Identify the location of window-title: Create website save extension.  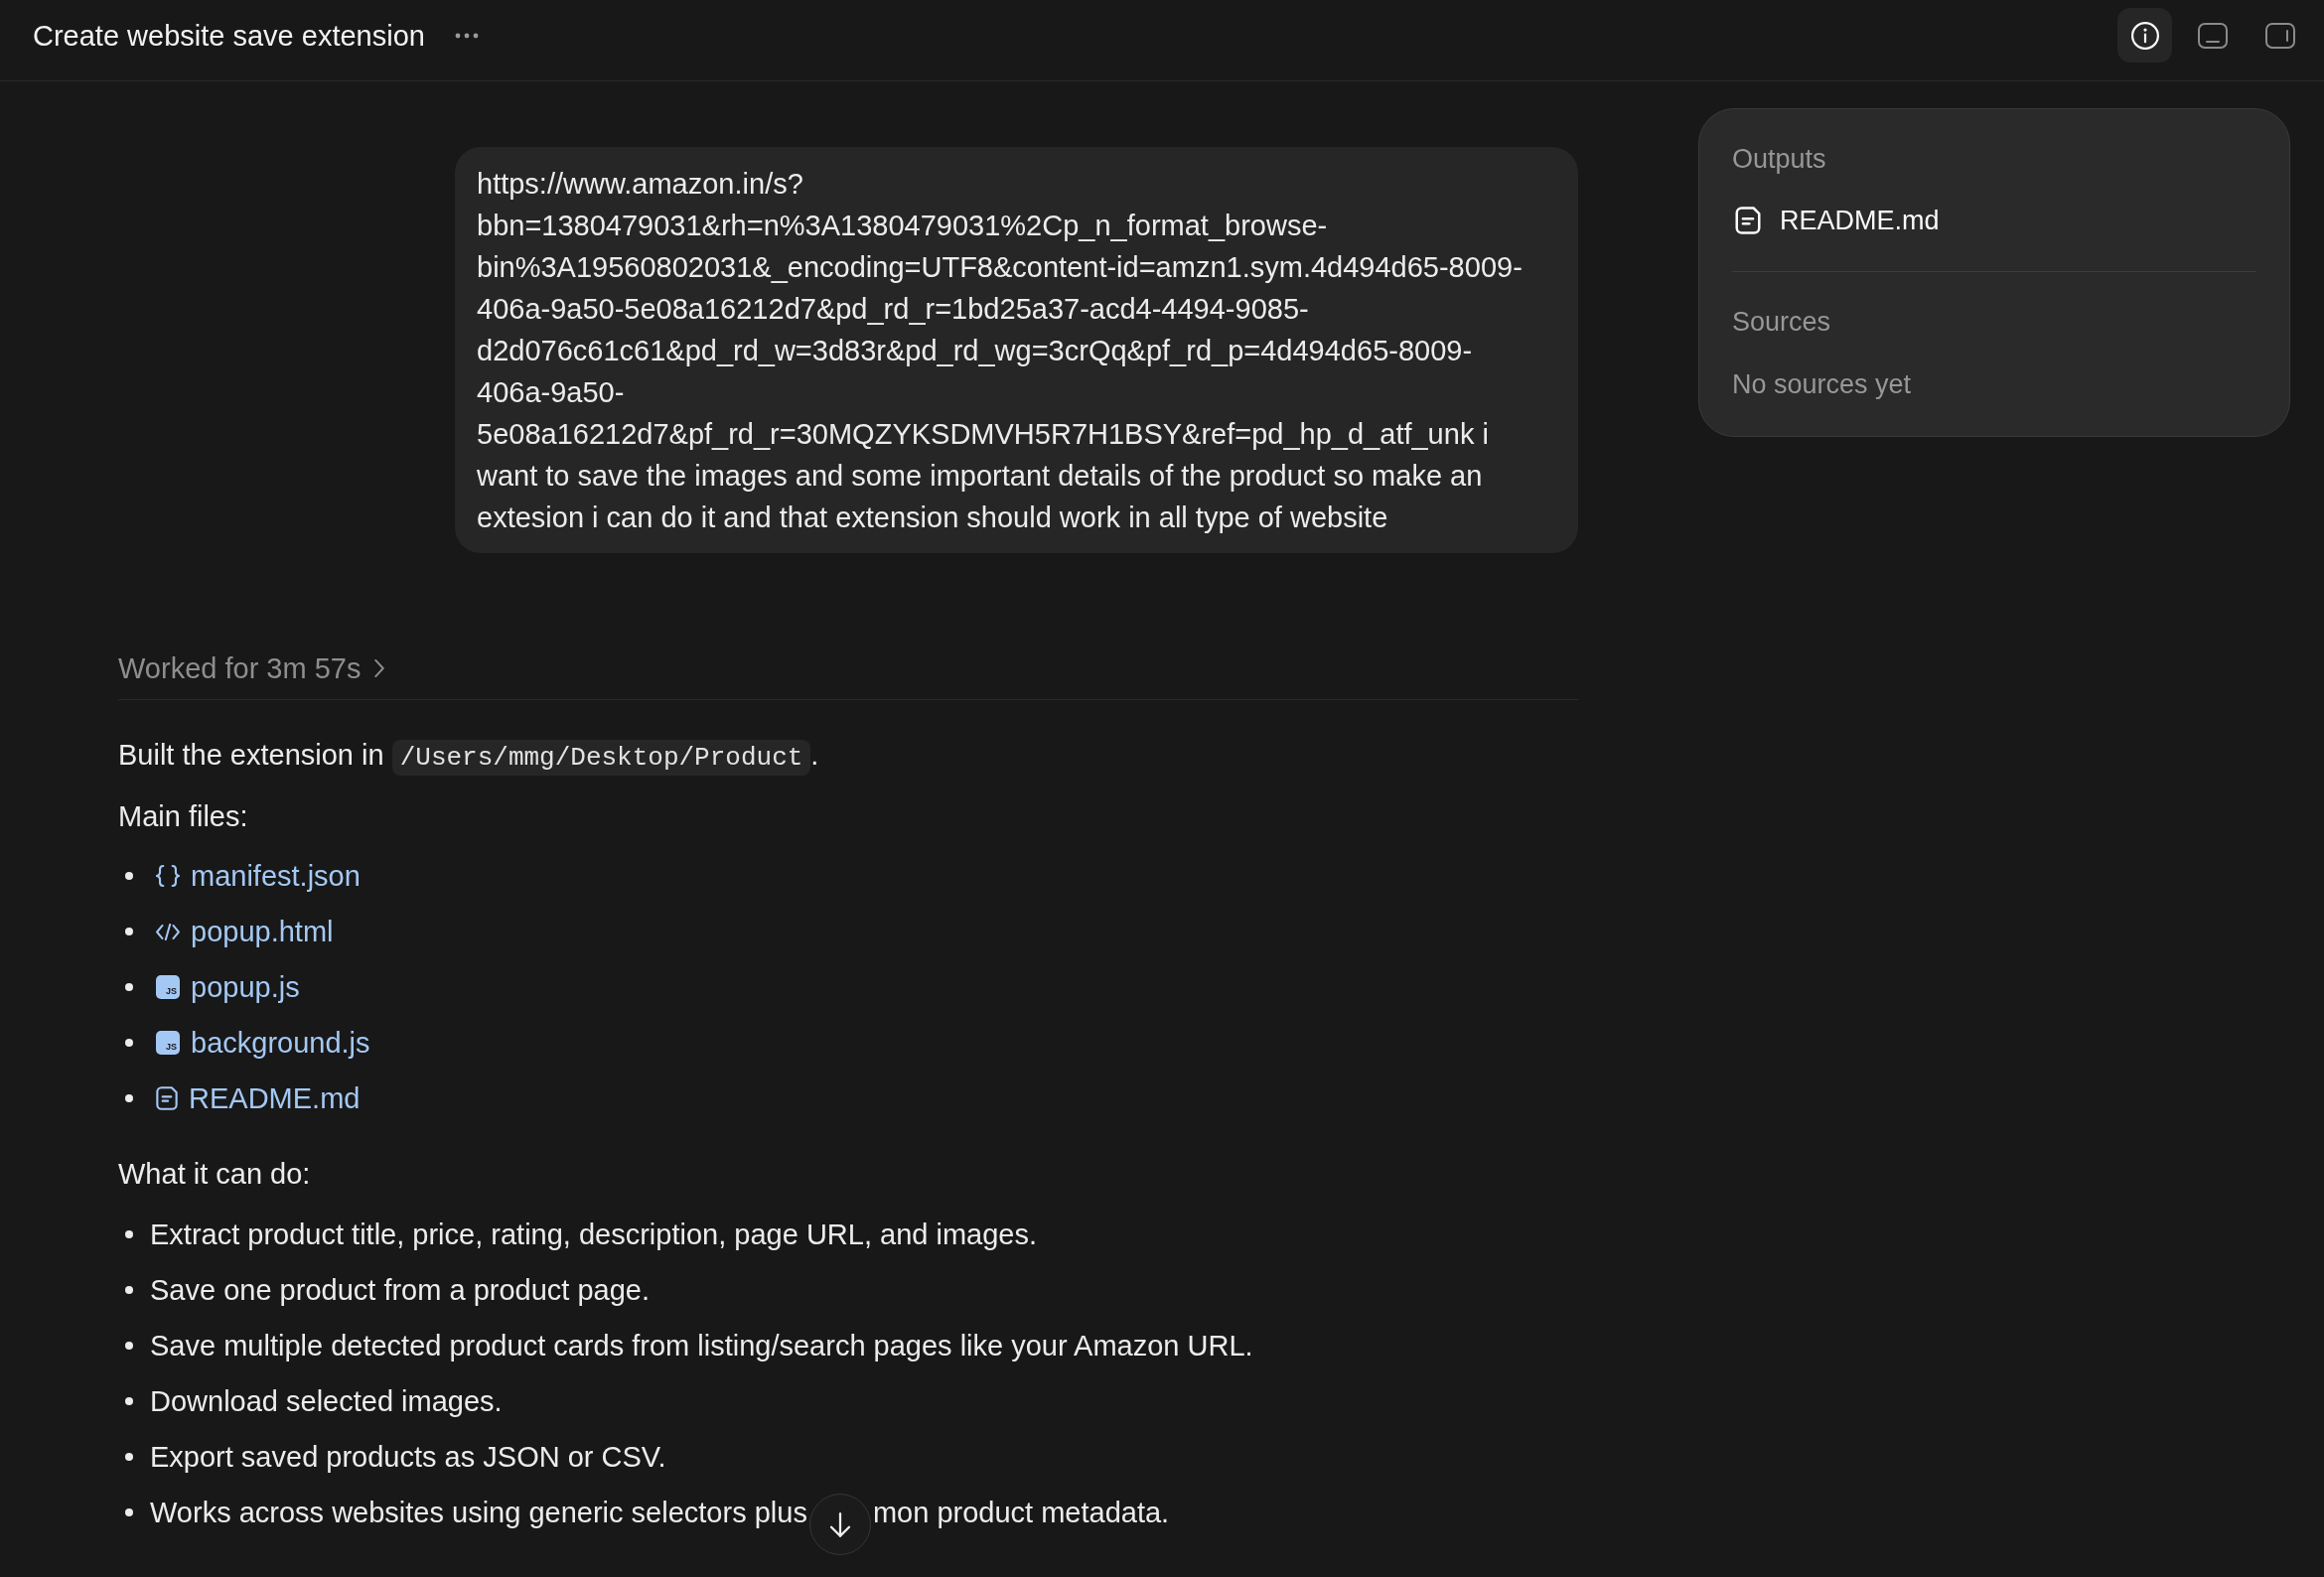
(229, 36).